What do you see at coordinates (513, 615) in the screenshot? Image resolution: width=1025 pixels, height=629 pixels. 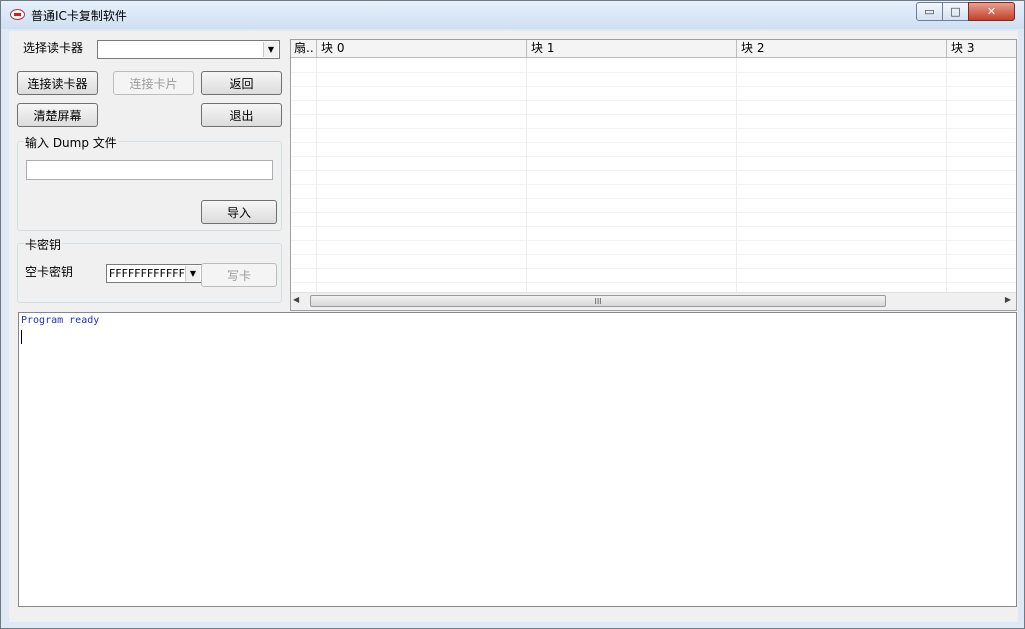 I see `status-bar` at bounding box center [513, 615].